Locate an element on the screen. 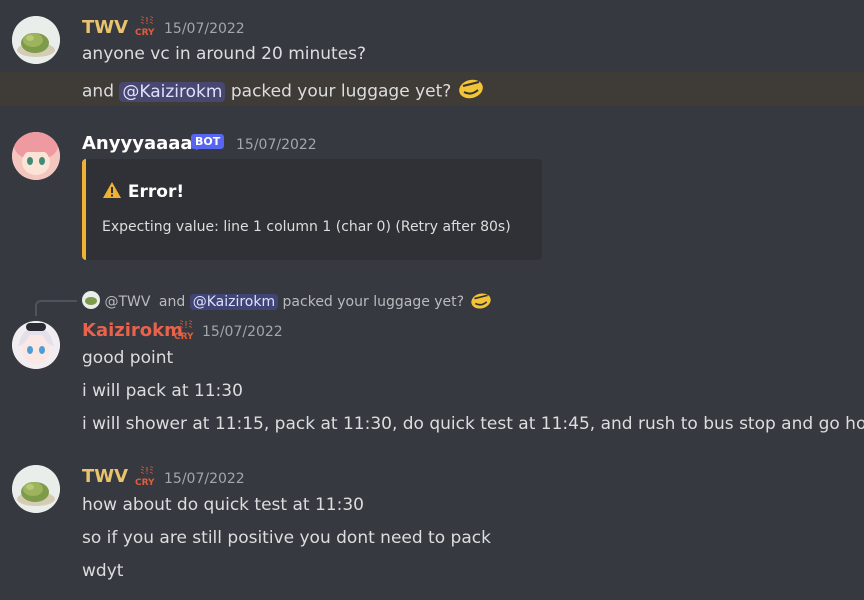  username: Kaizirokm is located at coordinates (132, 330).